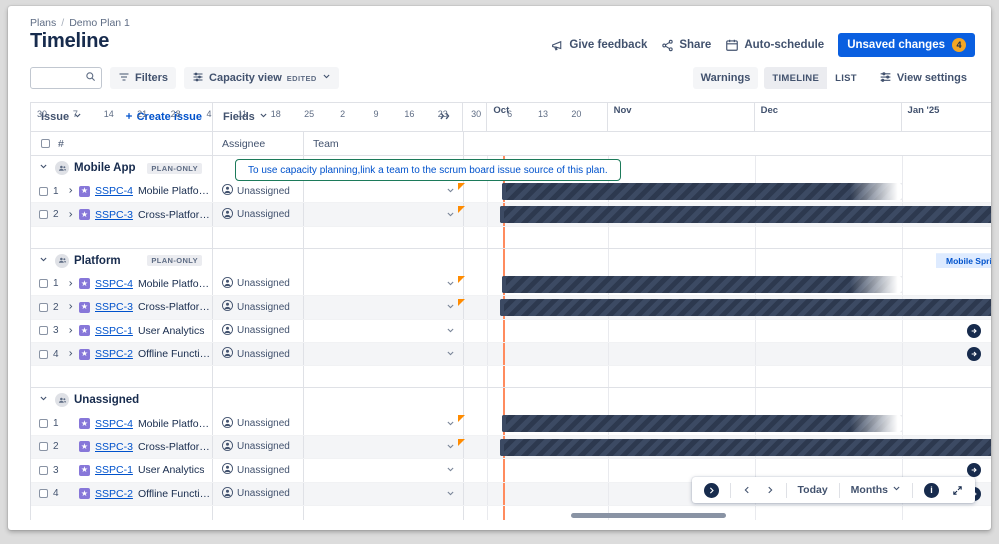  What do you see at coordinates (963, 260) in the screenshot?
I see `sprint-pill-0: Mobile Sprint` at bounding box center [963, 260].